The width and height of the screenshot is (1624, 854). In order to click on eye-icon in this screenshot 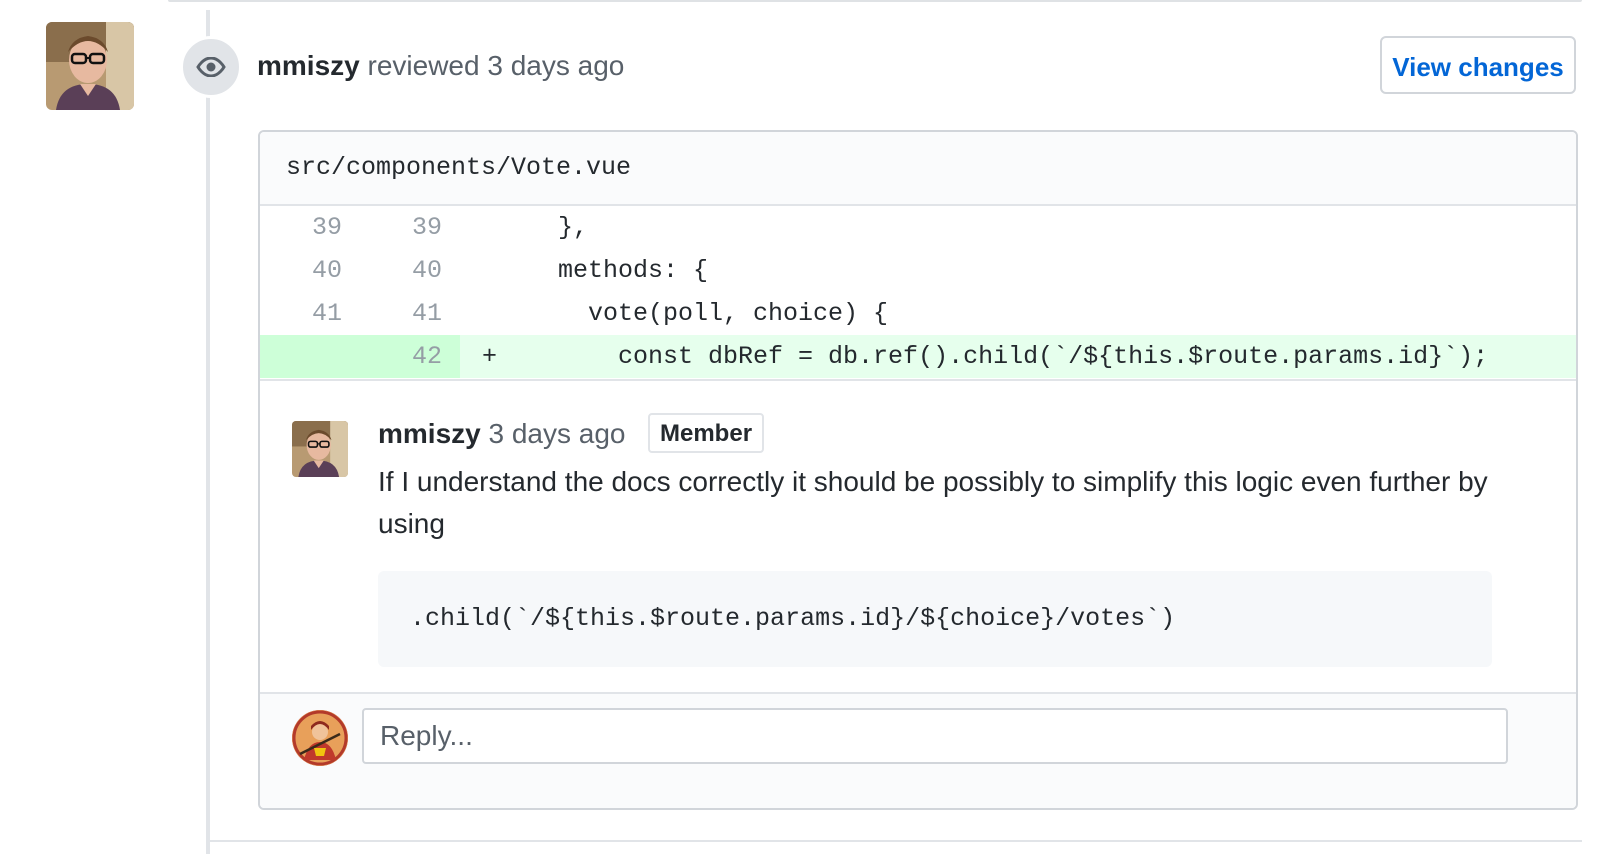, I will do `click(211, 67)`.